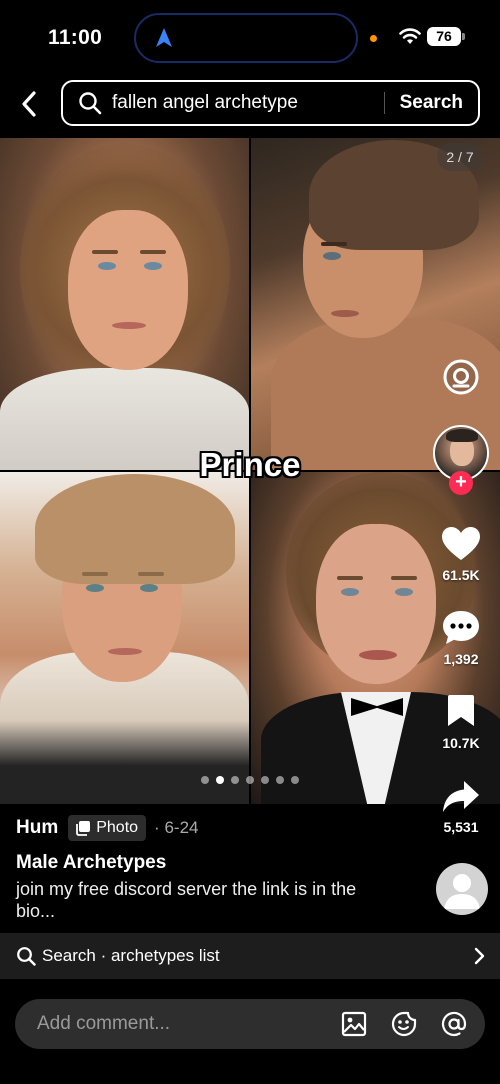 This screenshot has height=1084, width=500. Describe the element at coordinates (181, 827) in the screenshot. I see `date-text: 6-24` at that location.